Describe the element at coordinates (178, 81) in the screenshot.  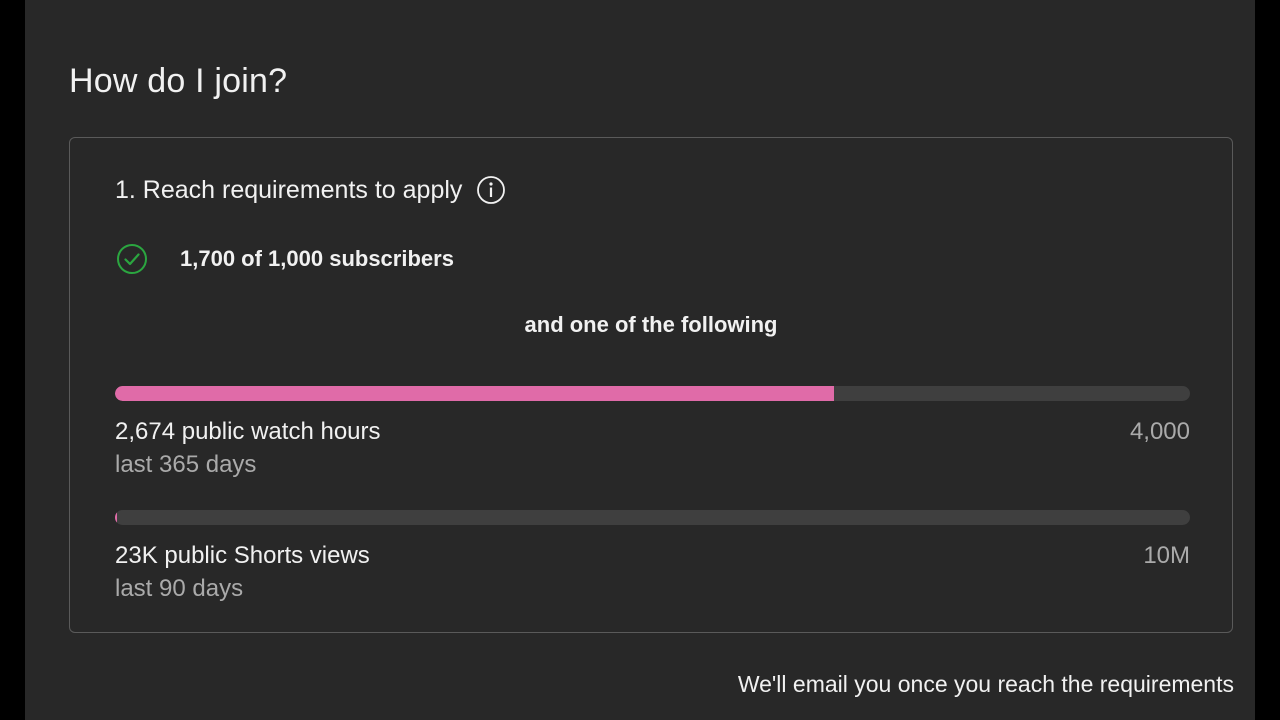
I see `page-title: How do I join?` at that location.